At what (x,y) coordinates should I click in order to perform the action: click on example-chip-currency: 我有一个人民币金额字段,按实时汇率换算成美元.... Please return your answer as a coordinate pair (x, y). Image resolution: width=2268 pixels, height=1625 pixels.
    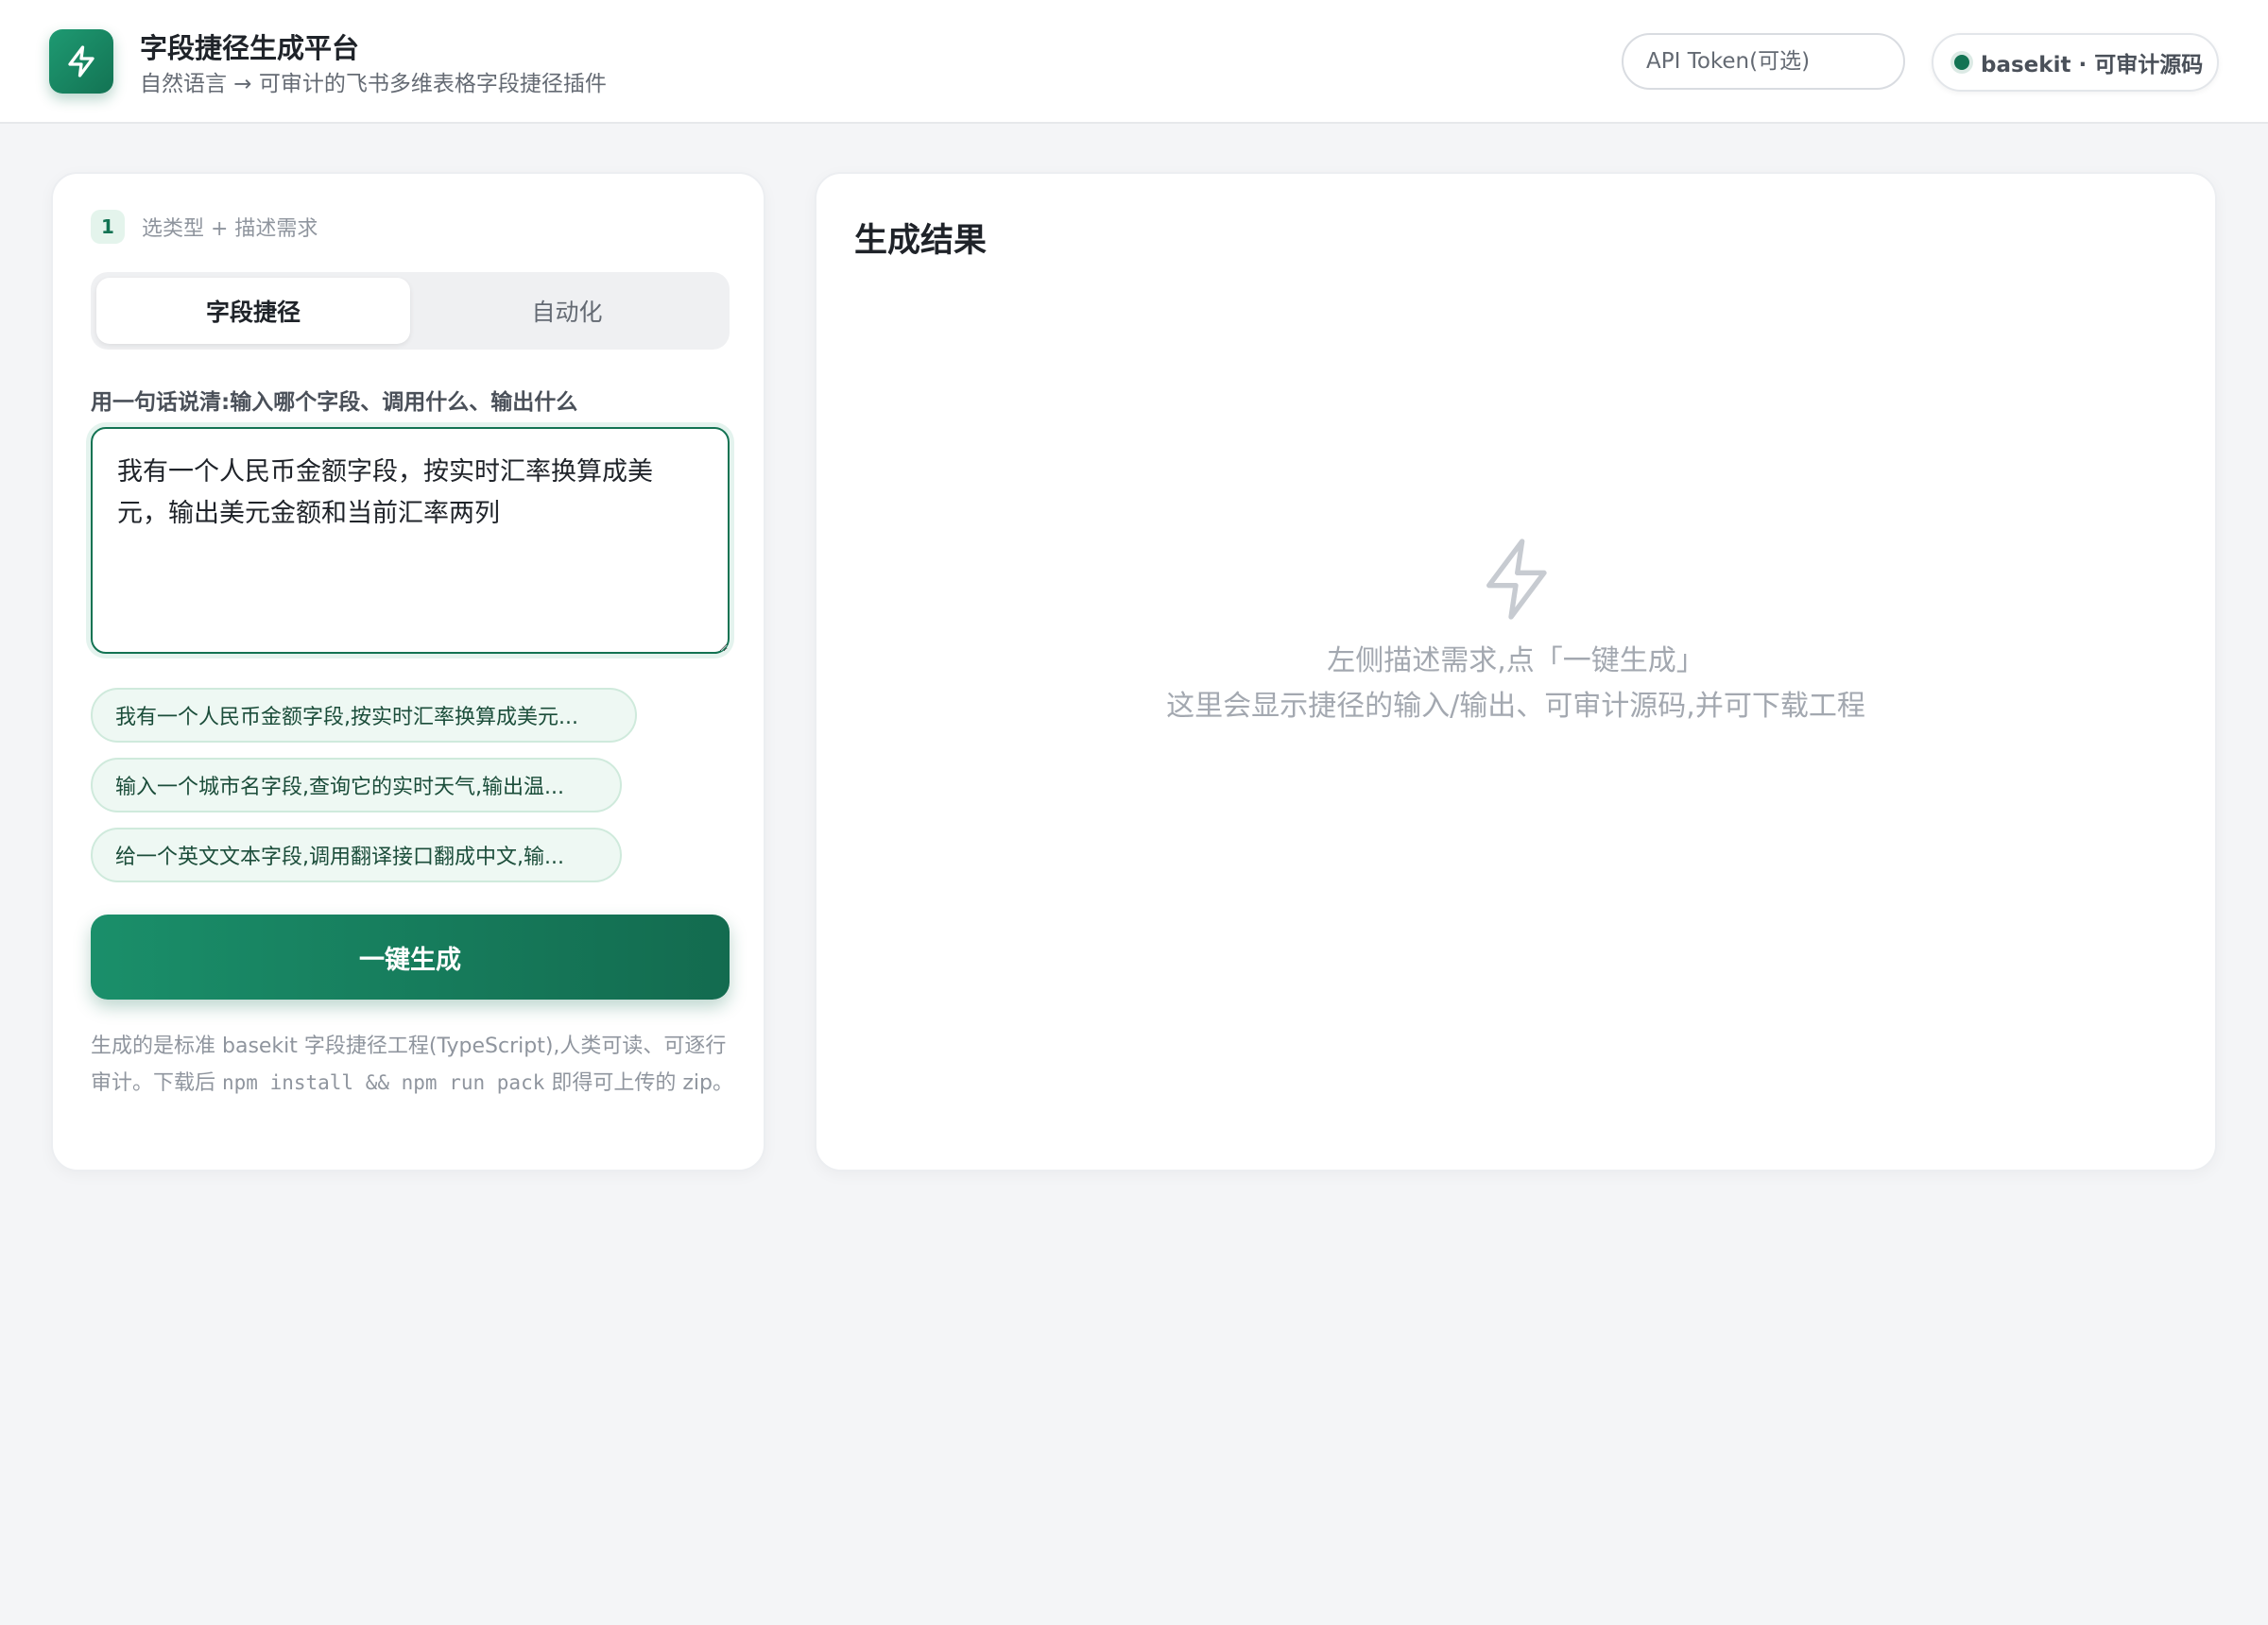
    Looking at the image, I should click on (364, 716).